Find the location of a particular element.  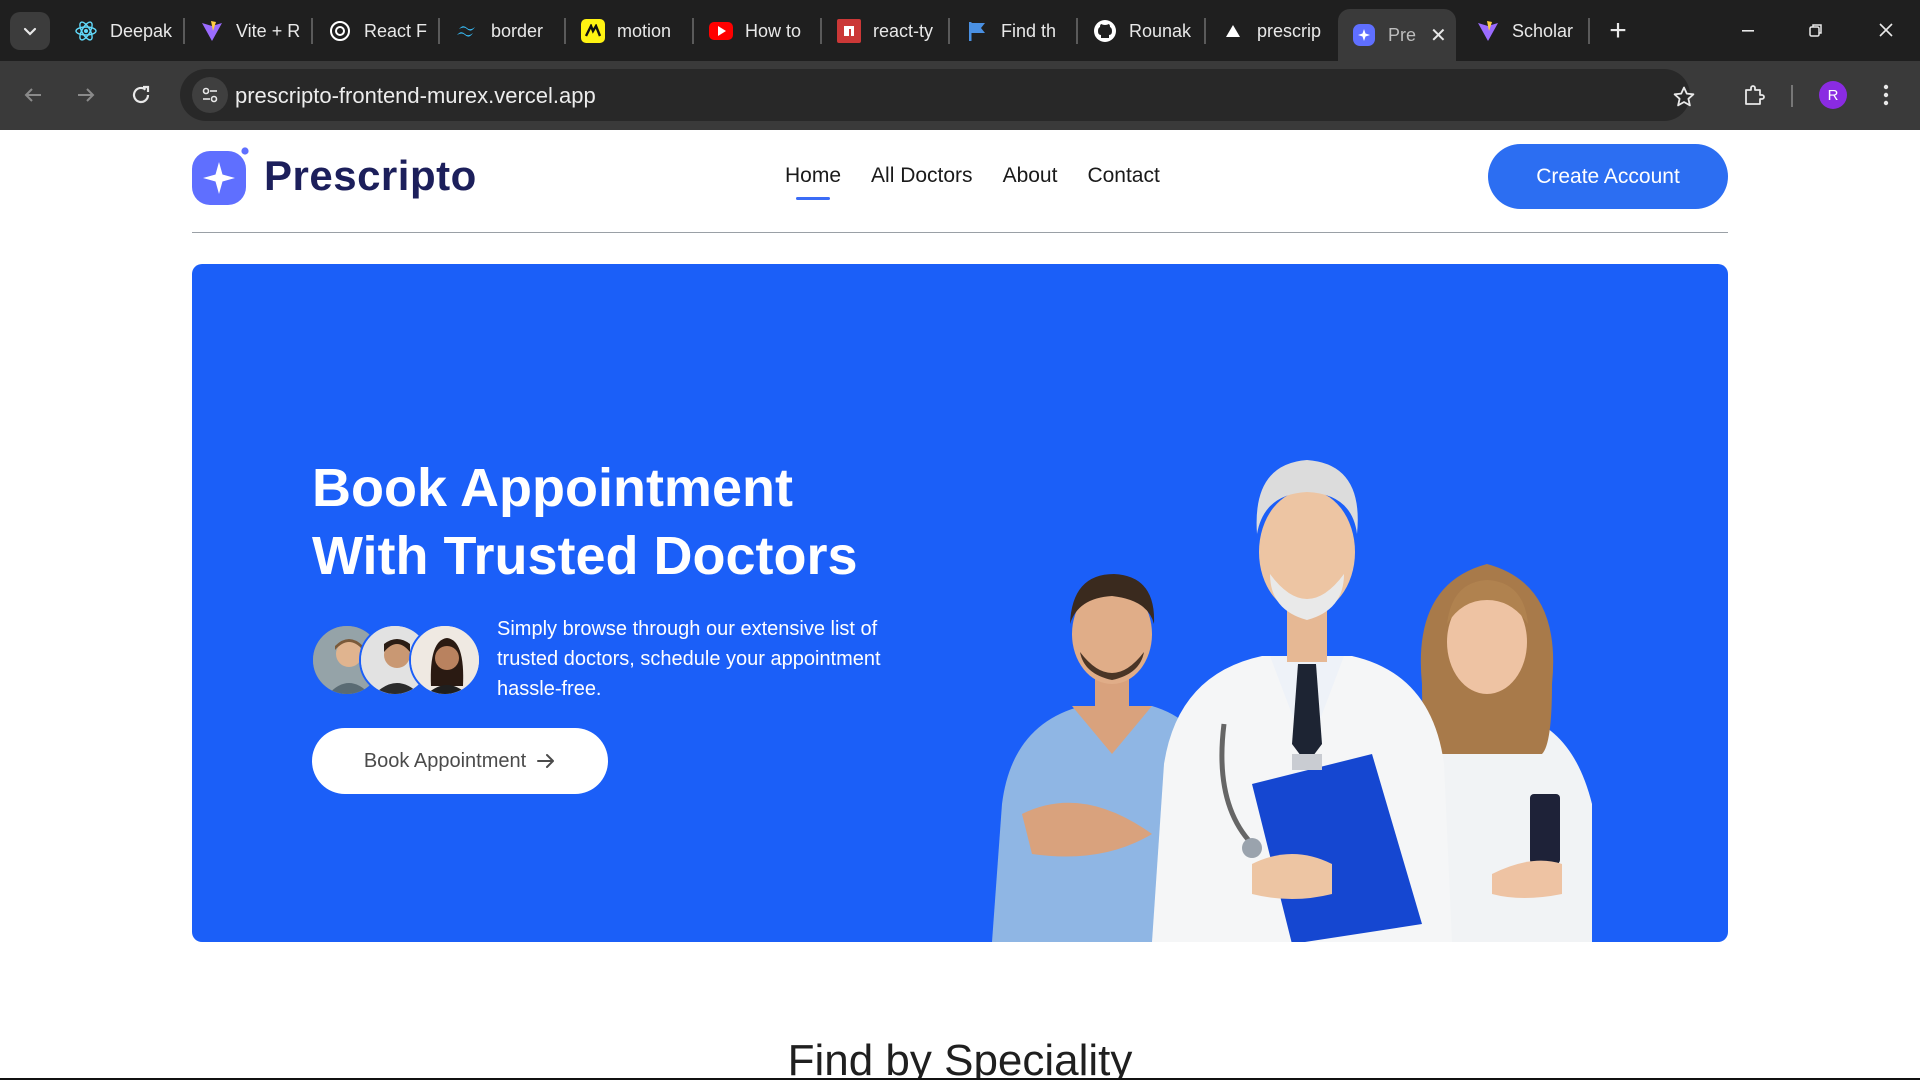

tab-label: react-ty is located at coordinates (903, 30).